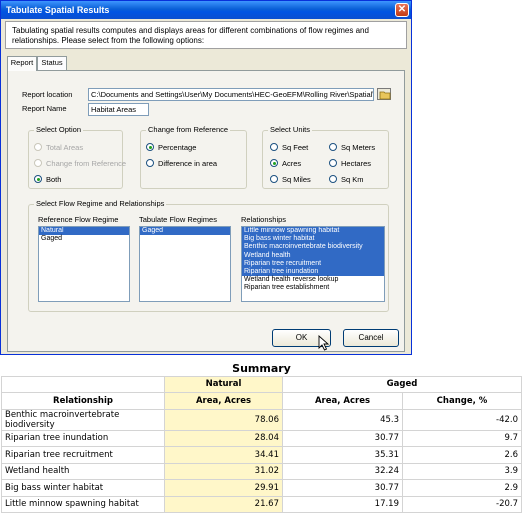 The image size is (525, 513). What do you see at coordinates (223, 419) in the screenshot?
I see `natural-area-cell: 78.06` at bounding box center [223, 419].